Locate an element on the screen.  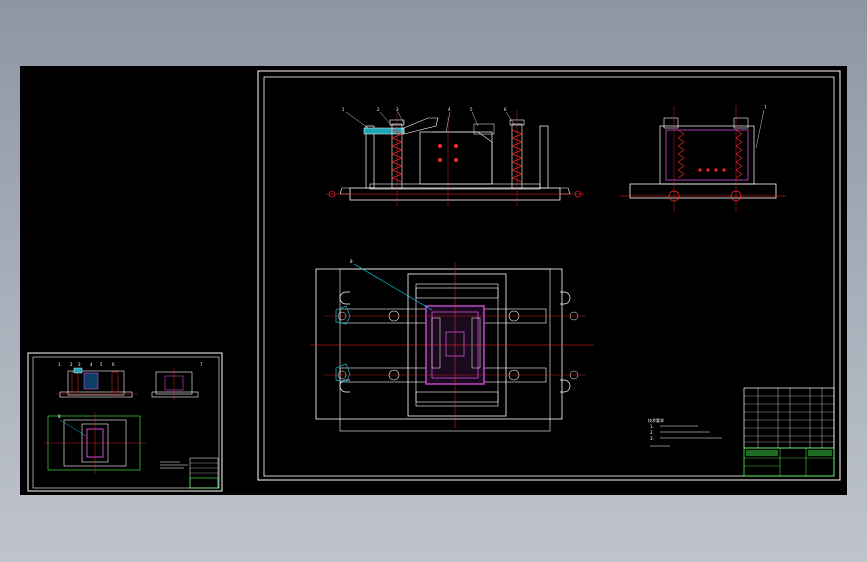
svg-text: 7 is located at coordinates (201, 364).